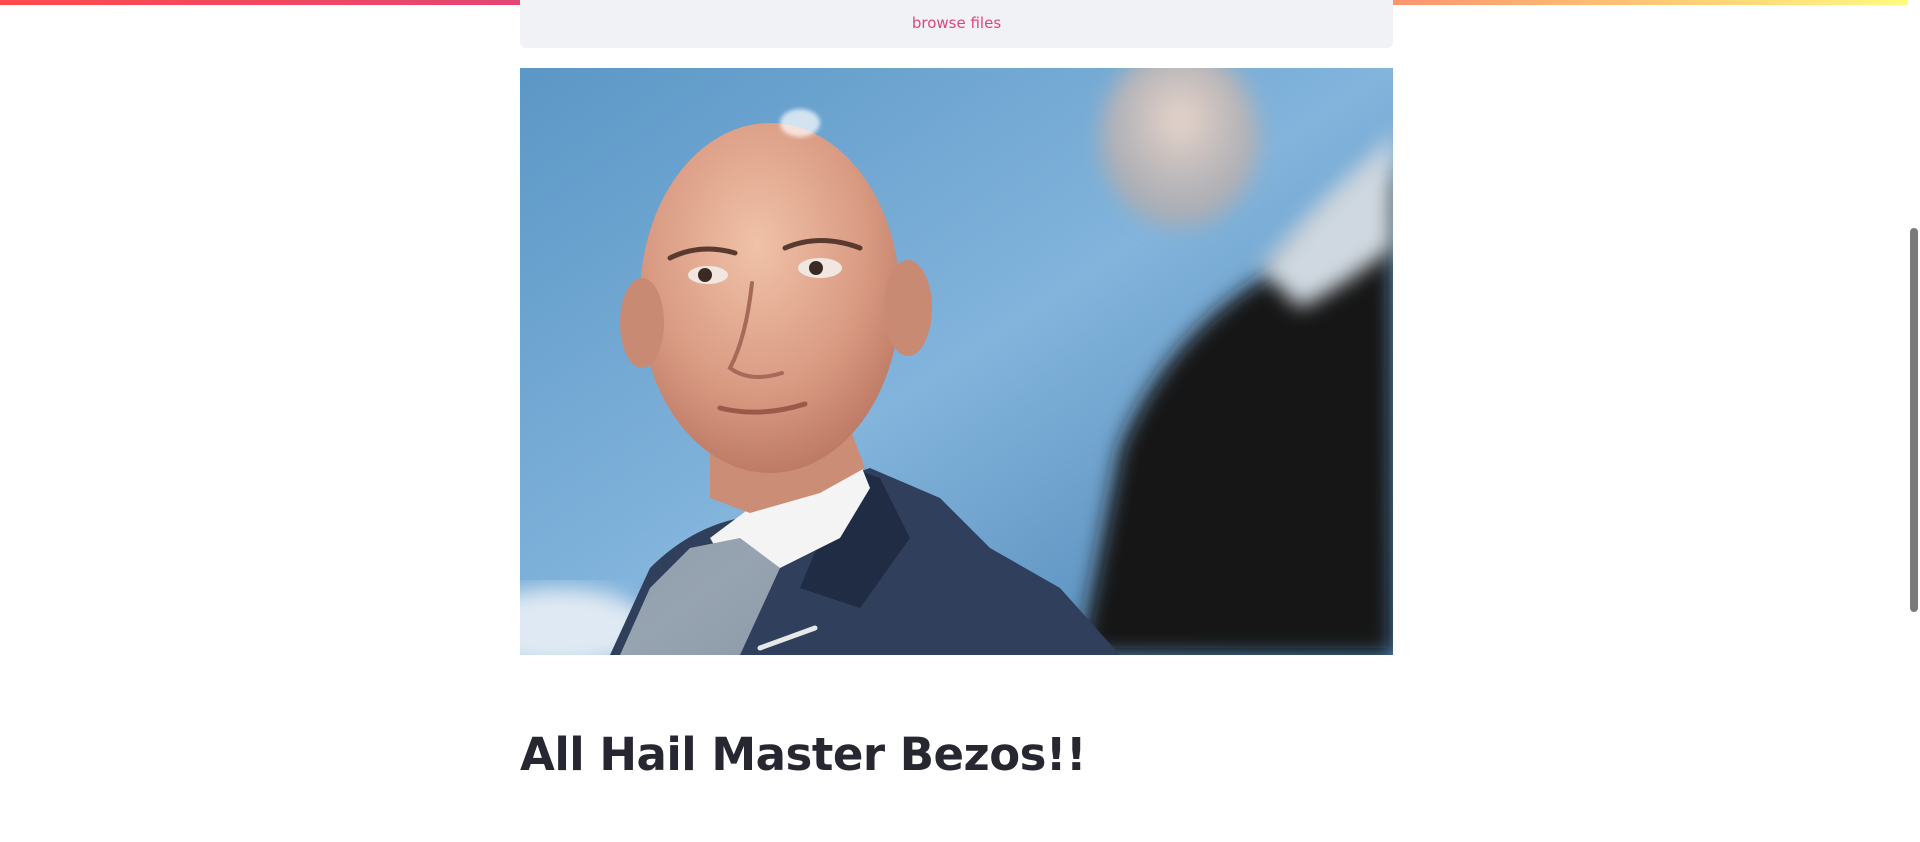 Image resolution: width=1920 pixels, height=842 pixels. I want to click on scrollbar-track, so click(1914, 421).